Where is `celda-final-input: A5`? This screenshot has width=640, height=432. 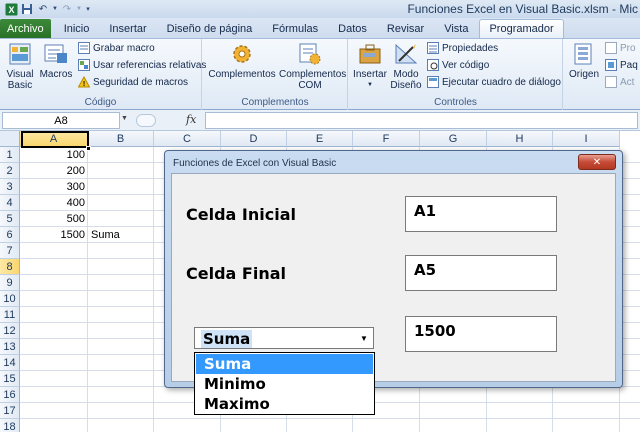 celda-final-input: A5 is located at coordinates (481, 273).